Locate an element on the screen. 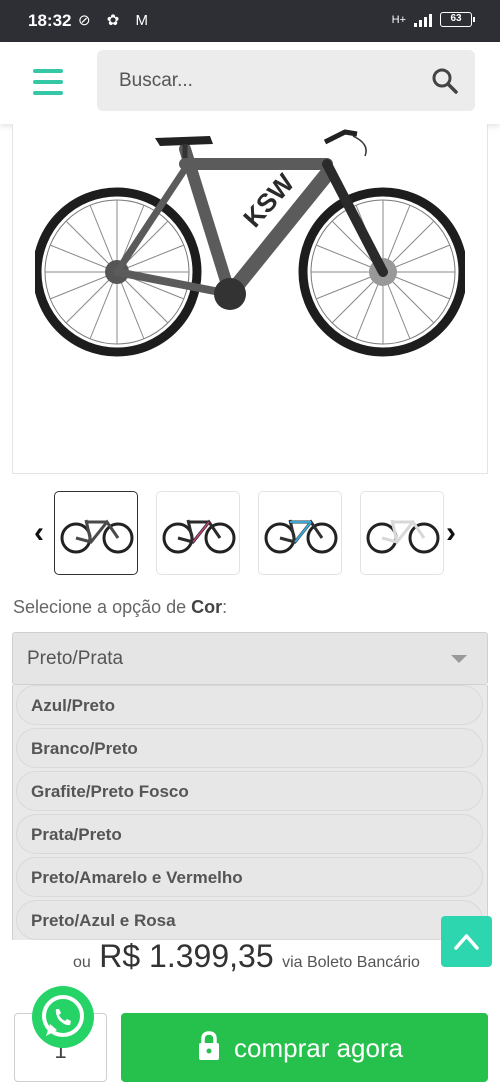  price-value: R$ 1.399,35 is located at coordinates (186, 956).